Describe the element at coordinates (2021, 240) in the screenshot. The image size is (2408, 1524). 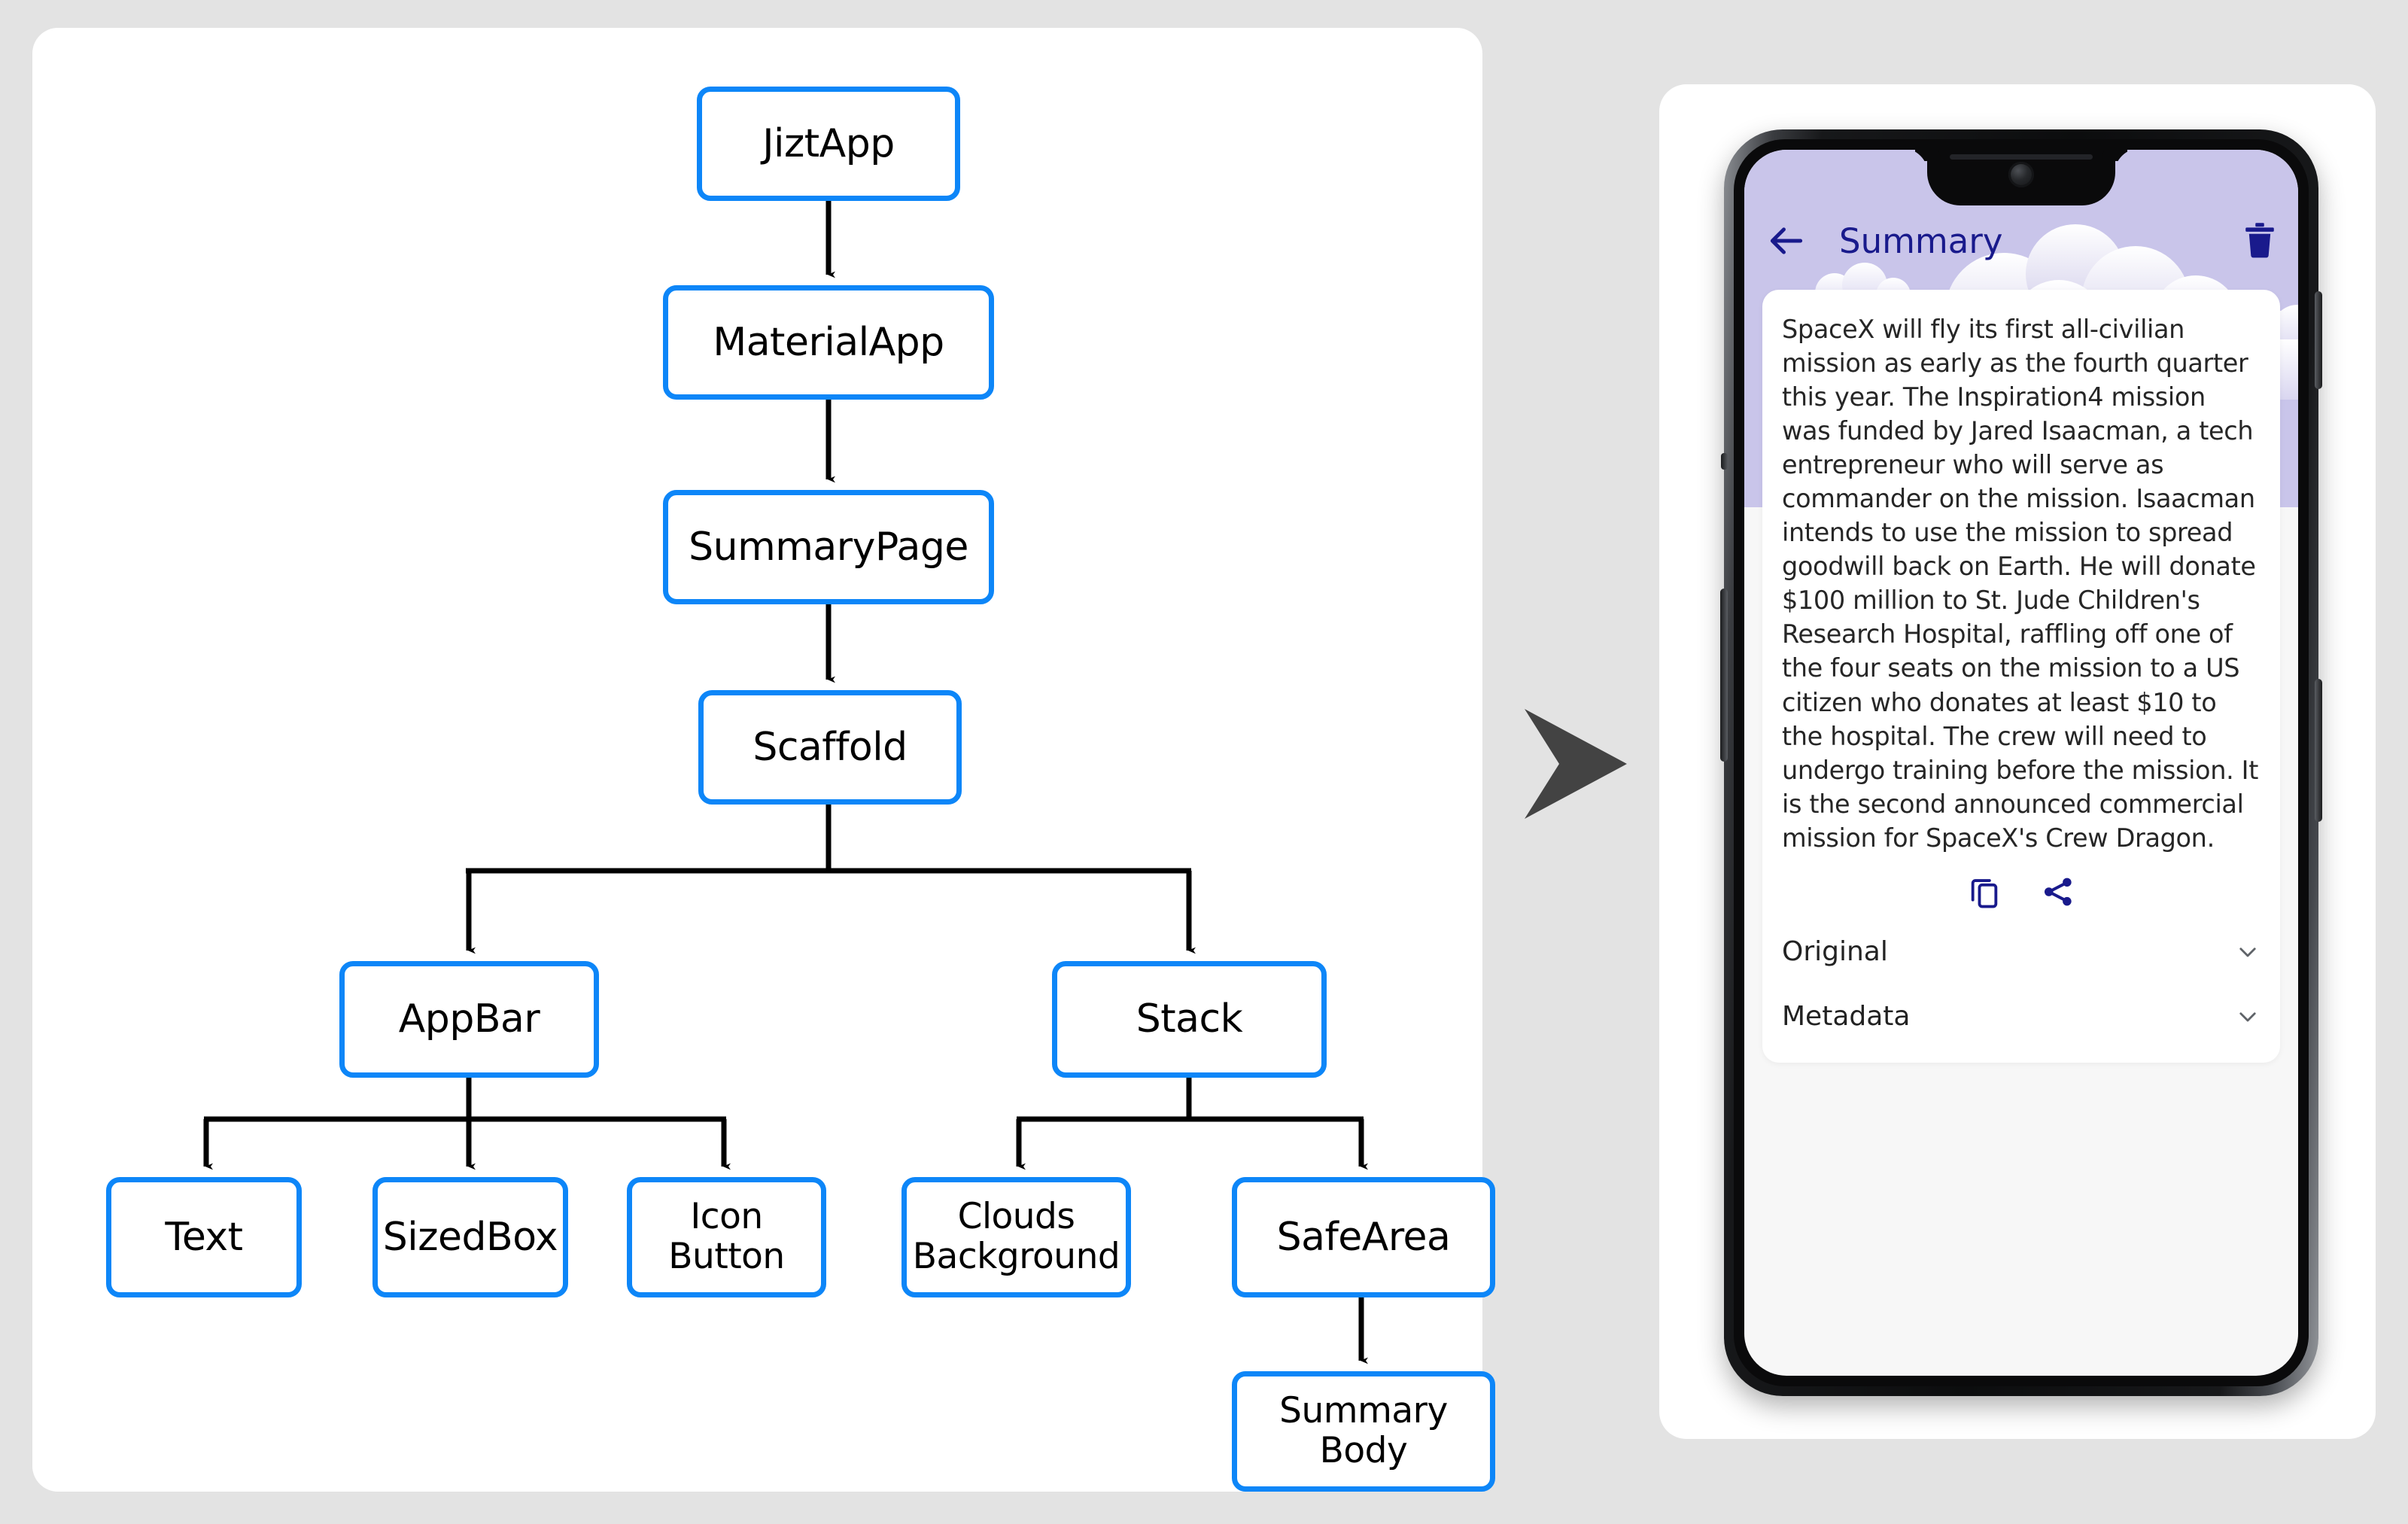
I see `app-bar: Summary` at that location.